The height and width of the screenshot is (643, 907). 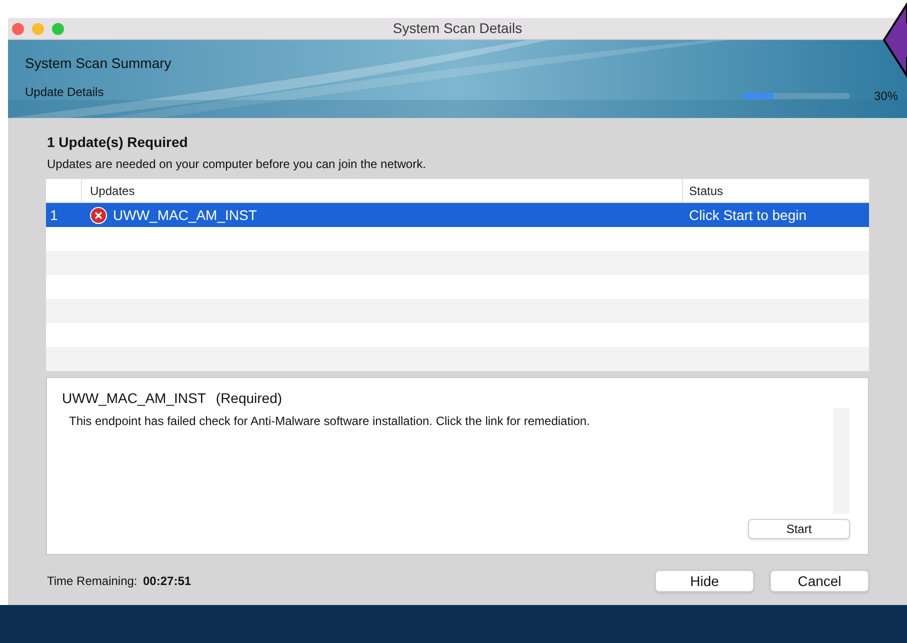 I want to click on required-message: Updates are needed on your computer before you can join the network., so click(x=237, y=164).